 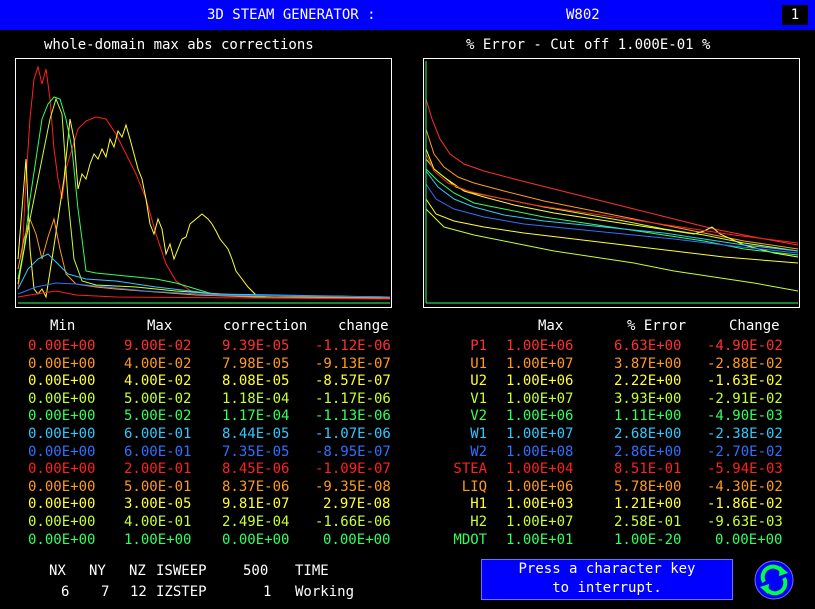 I want to click on right-cell-error: 1.11E+00, so click(x=648, y=416).